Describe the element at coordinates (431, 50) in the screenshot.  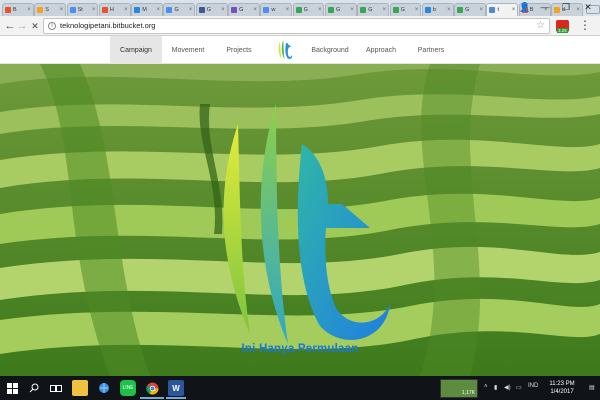
I see `nav-partners: Partners` at that location.